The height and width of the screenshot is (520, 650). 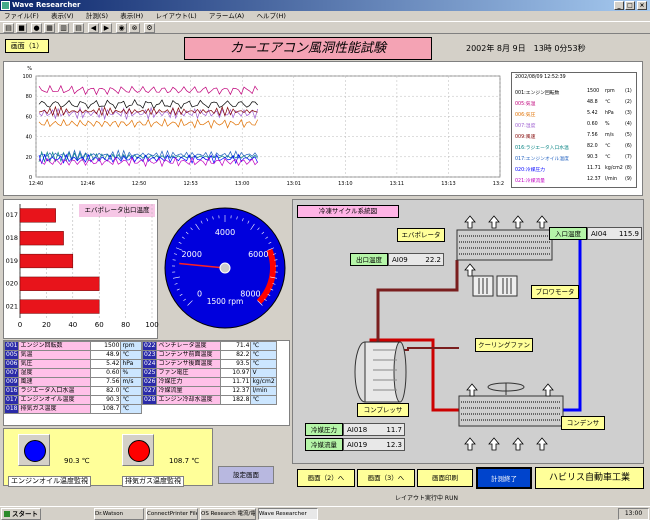 I want to click on bar-category-label: 018, so click(x=12, y=238).